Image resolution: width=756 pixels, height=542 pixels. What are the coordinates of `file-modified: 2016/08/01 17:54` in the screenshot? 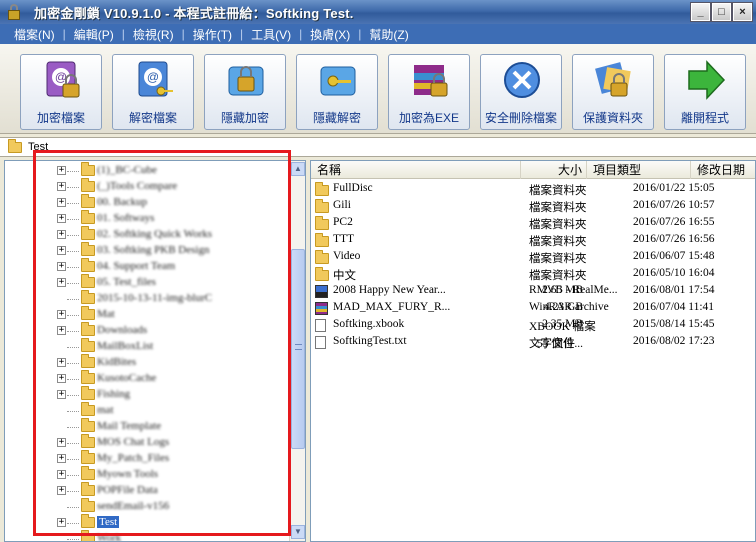 It's located at (674, 290).